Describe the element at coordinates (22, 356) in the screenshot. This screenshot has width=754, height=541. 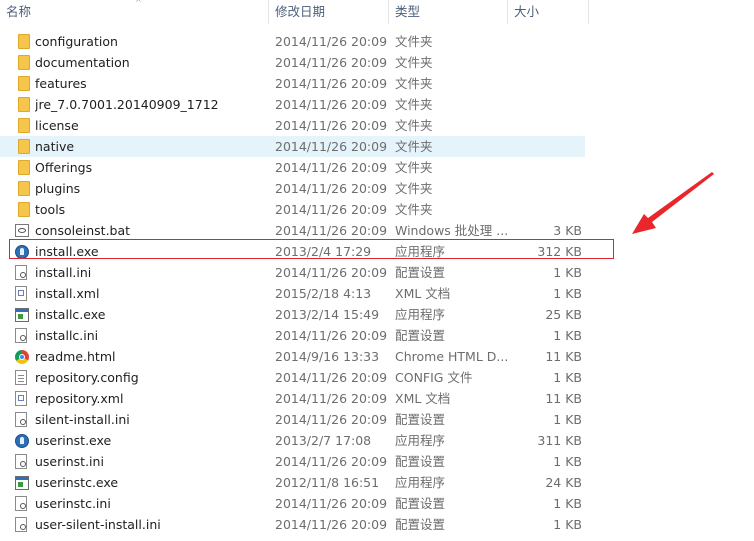
I see `chrome-icon` at that location.